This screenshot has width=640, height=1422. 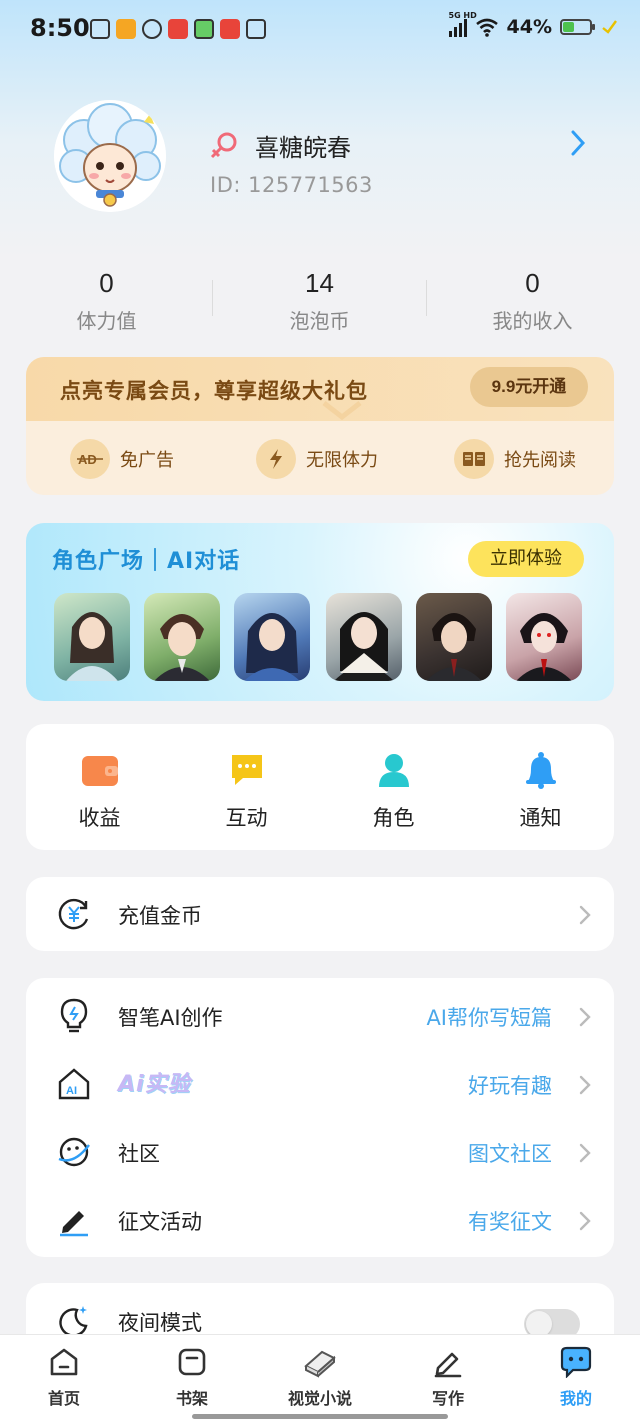 I want to click on lightning-icon, so click(x=276, y=459).